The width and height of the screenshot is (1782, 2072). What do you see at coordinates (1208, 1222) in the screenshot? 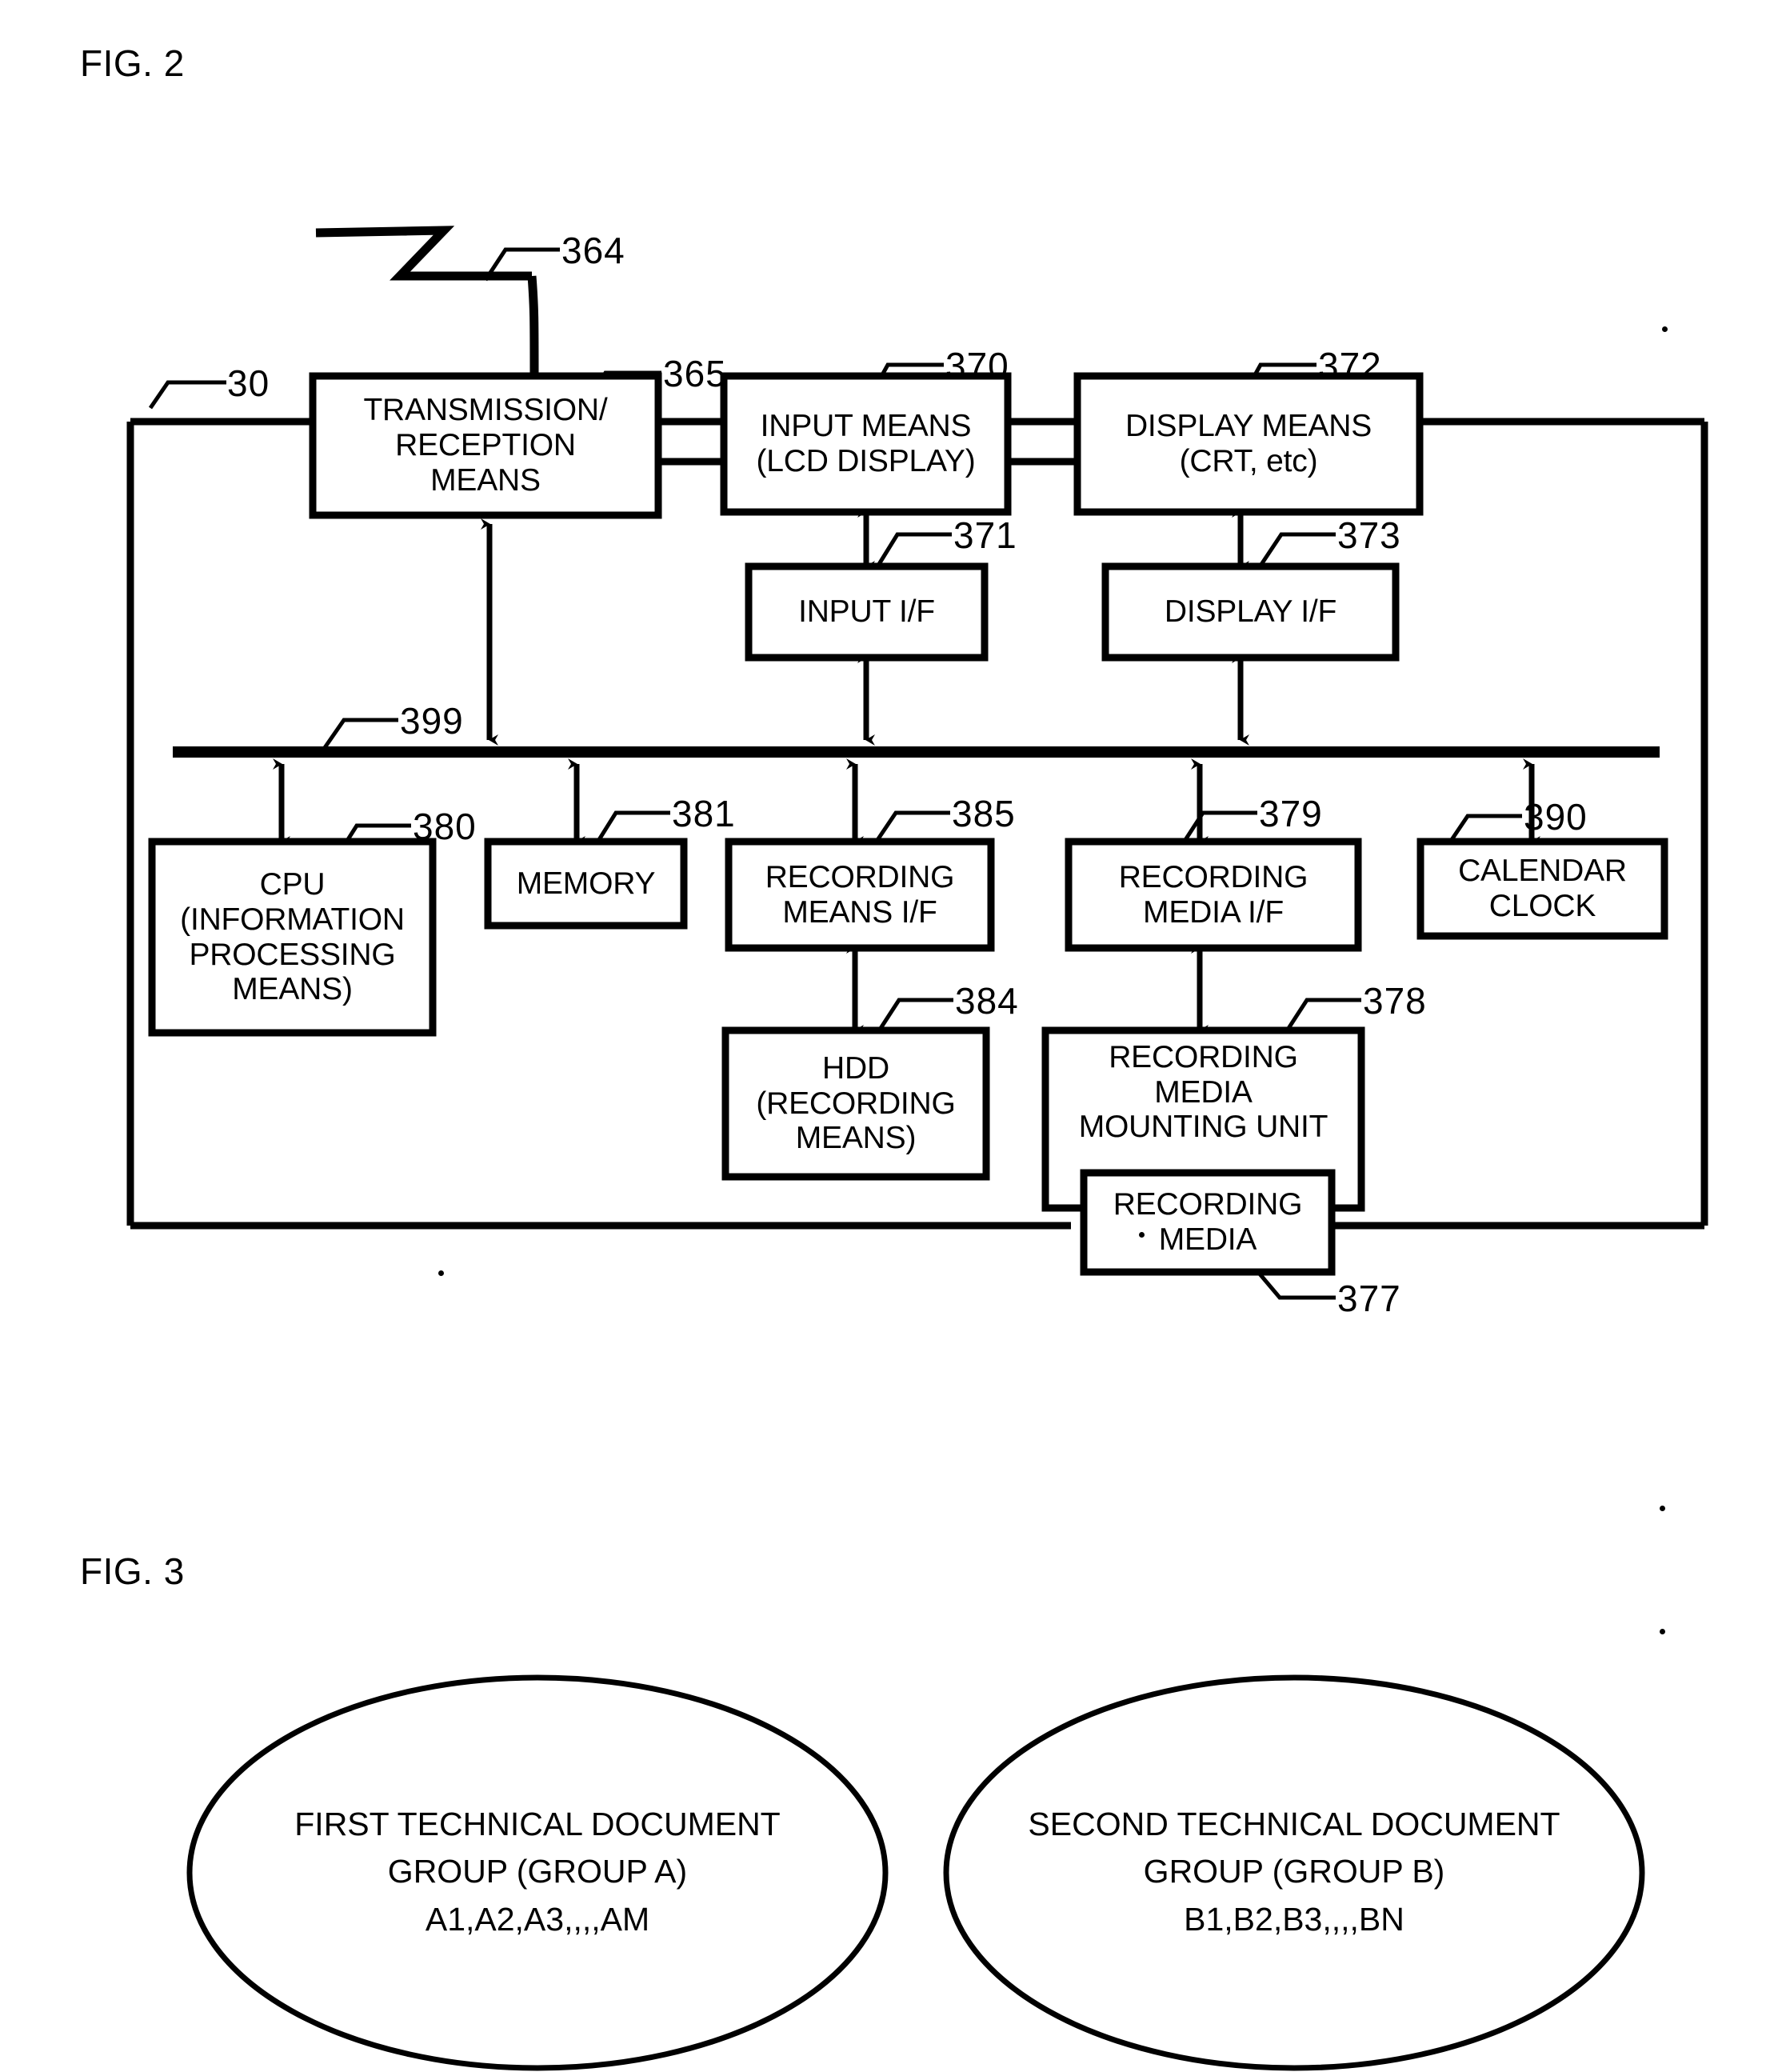
I see `label-recording-media: RECORDING MEDIA` at bounding box center [1208, 1222].